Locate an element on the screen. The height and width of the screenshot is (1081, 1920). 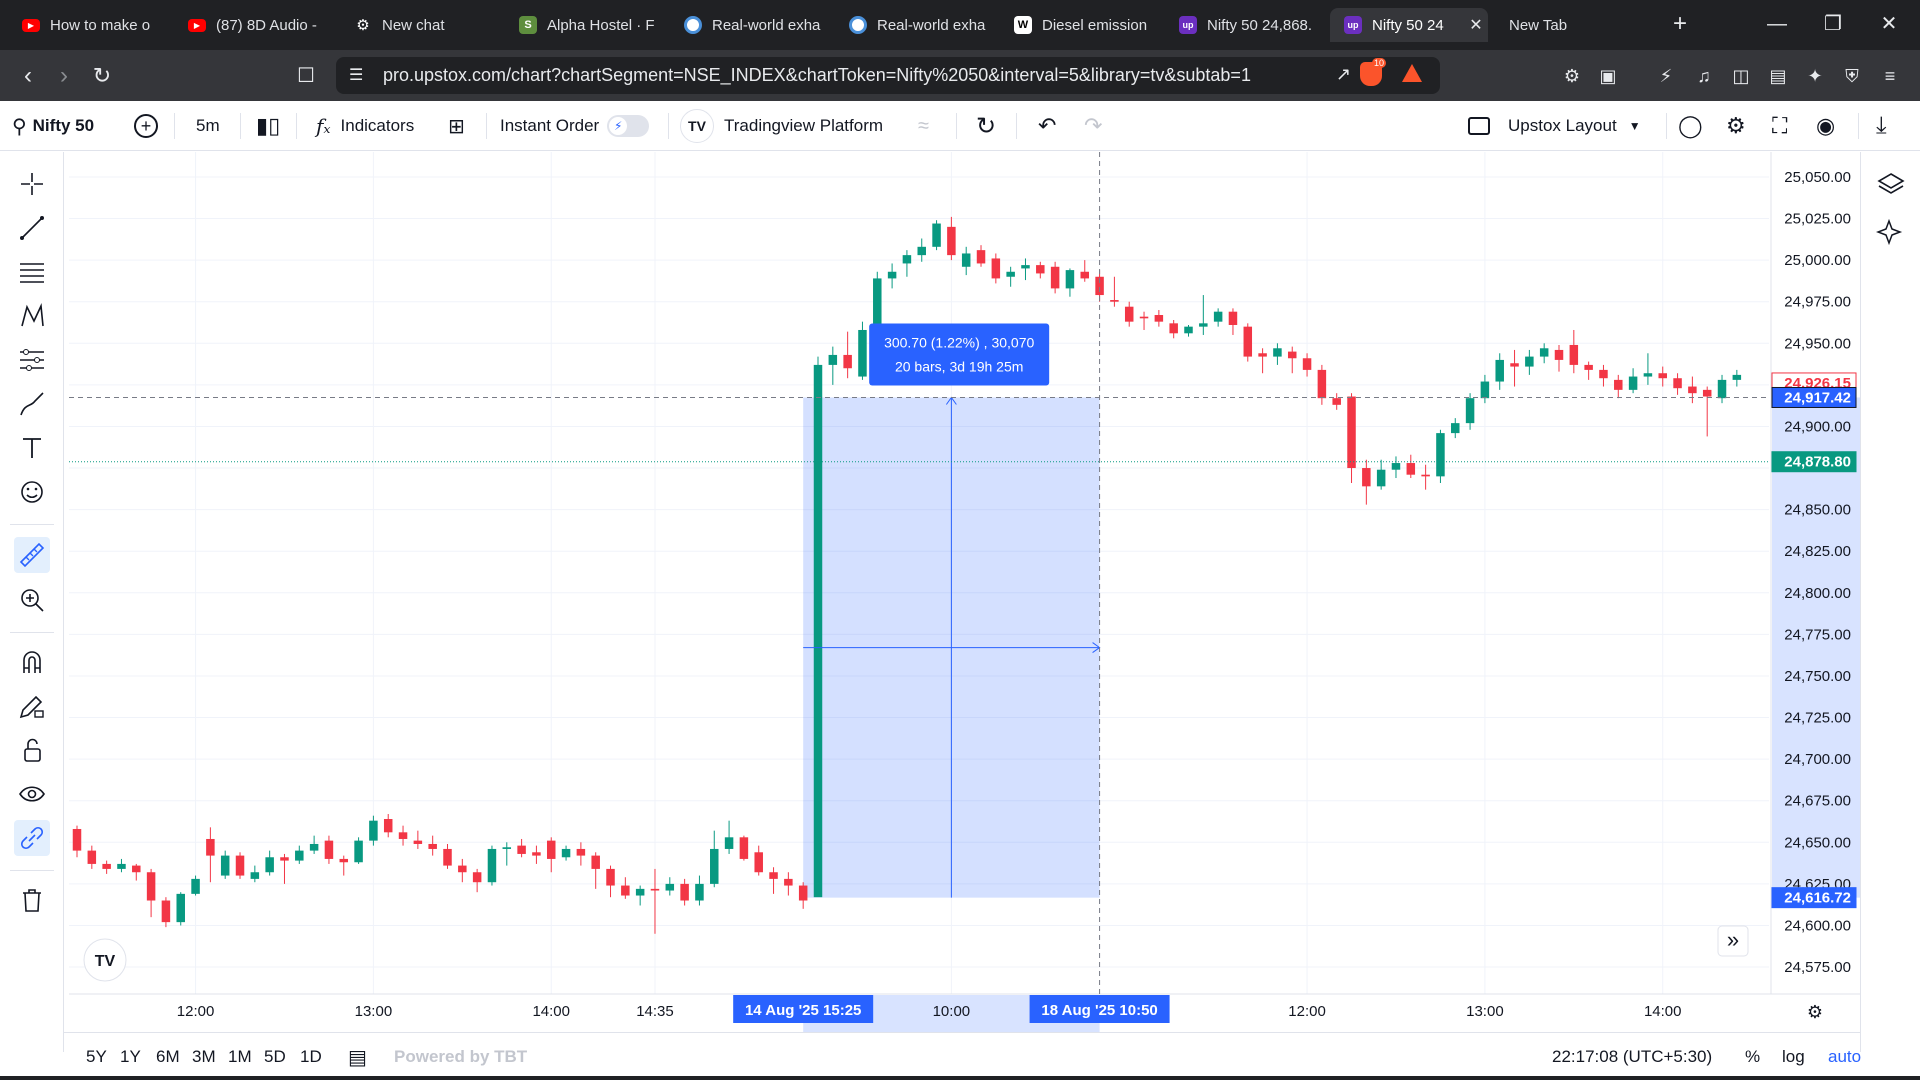
browser-tab: ▶ How to make o is located at coordinates (87, 25).